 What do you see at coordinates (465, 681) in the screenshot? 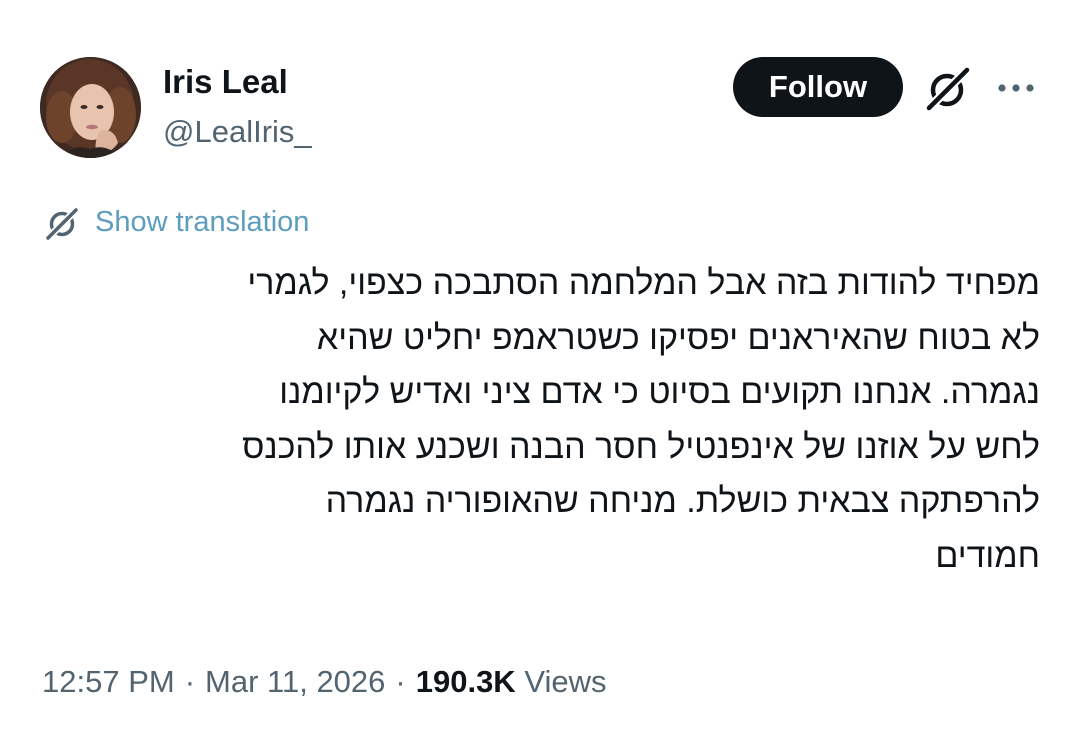
I see `views-count: 190.3K` at bounding box center [465, 681].